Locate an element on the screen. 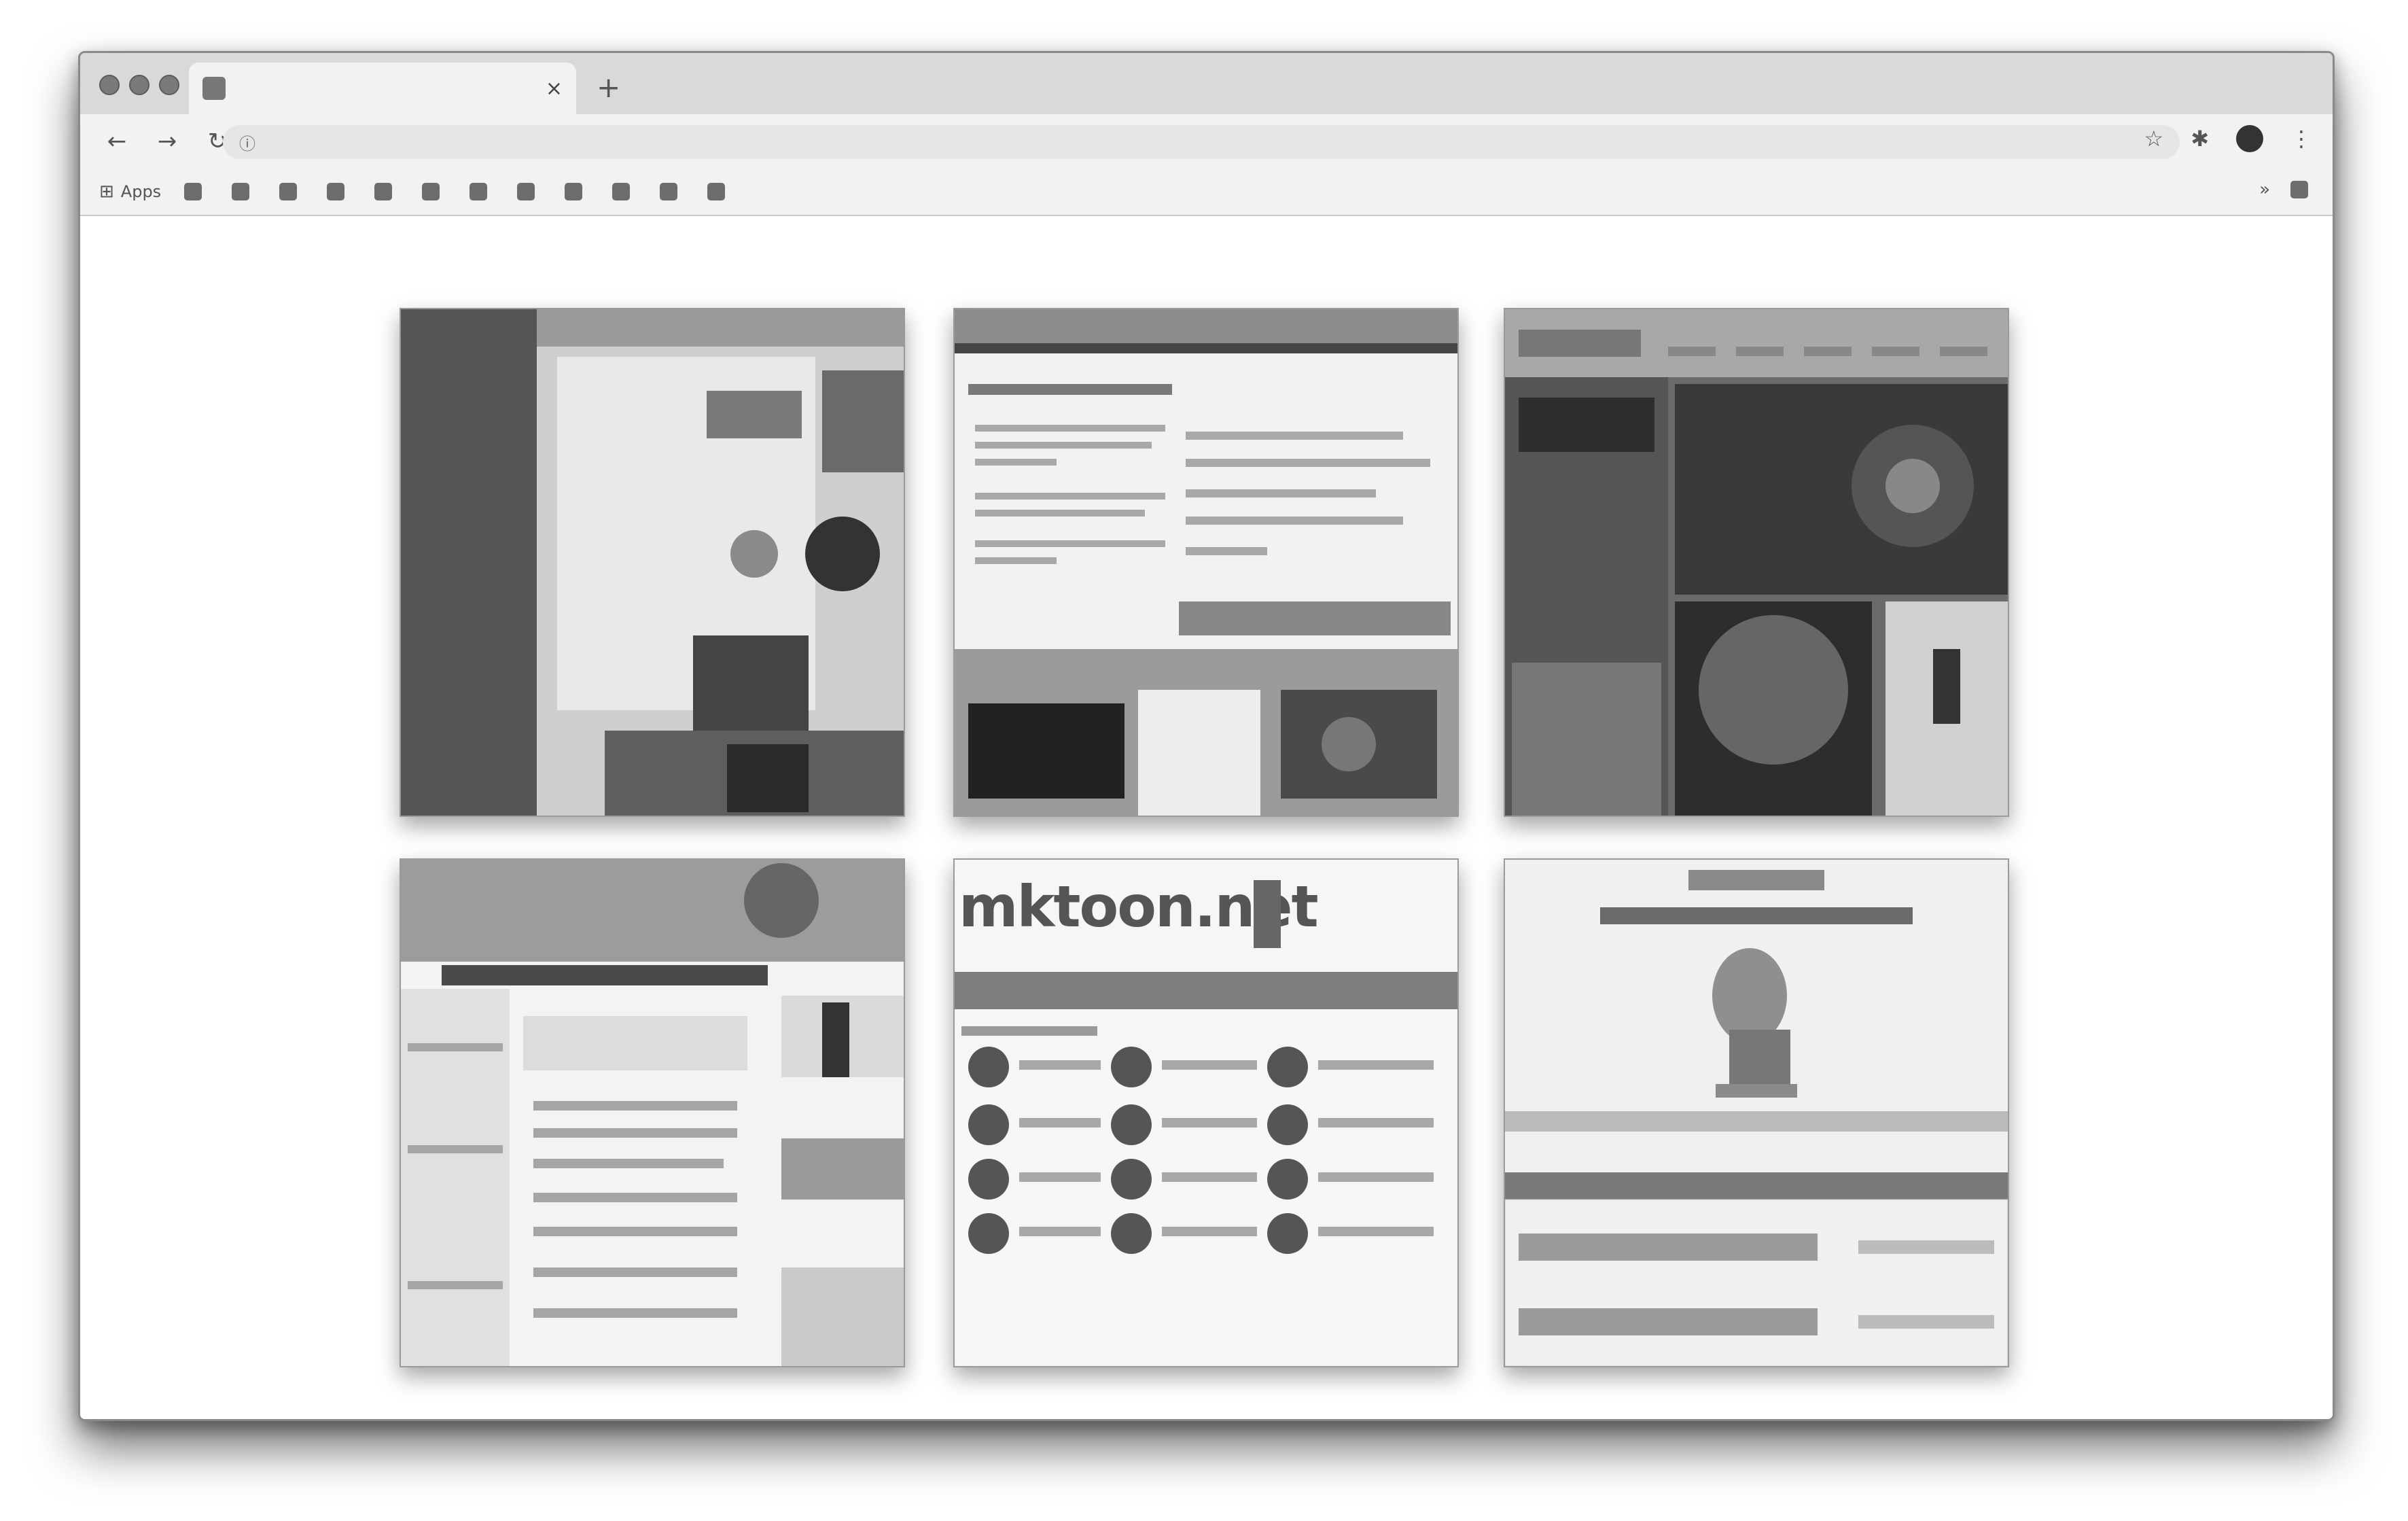  folder-icon is located at coordinates (2299, 189).